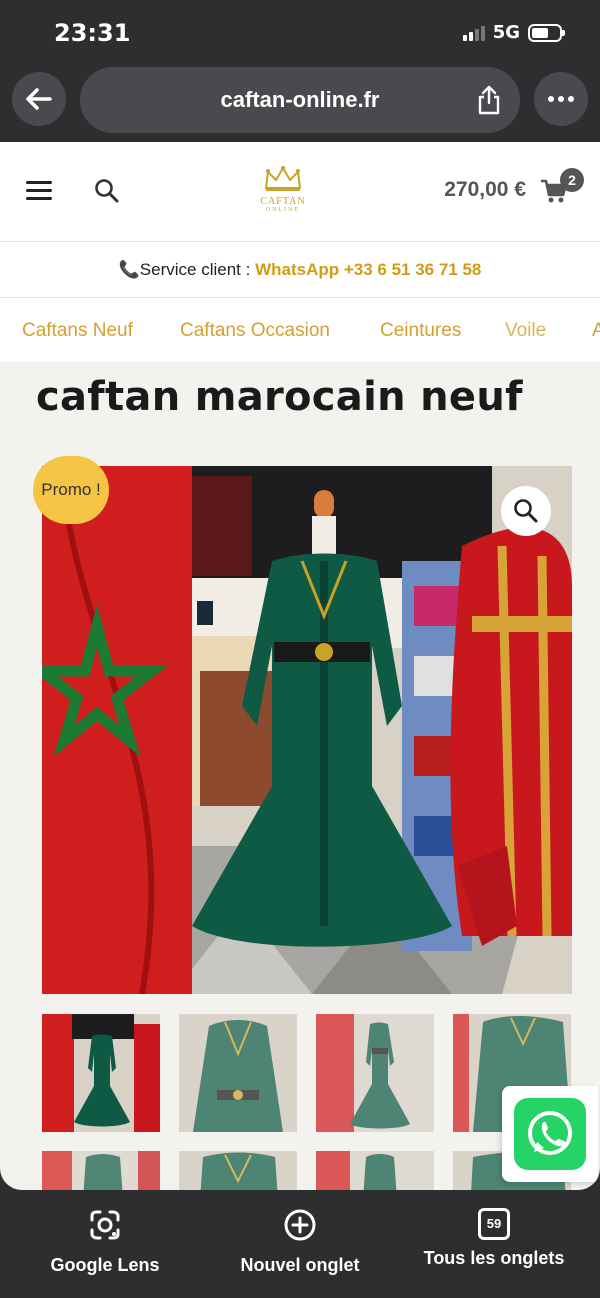  Describe the element at coordinates (300, 1265) in the screenshot. I see `new-tab-label: Nouvel onglet` at that location.